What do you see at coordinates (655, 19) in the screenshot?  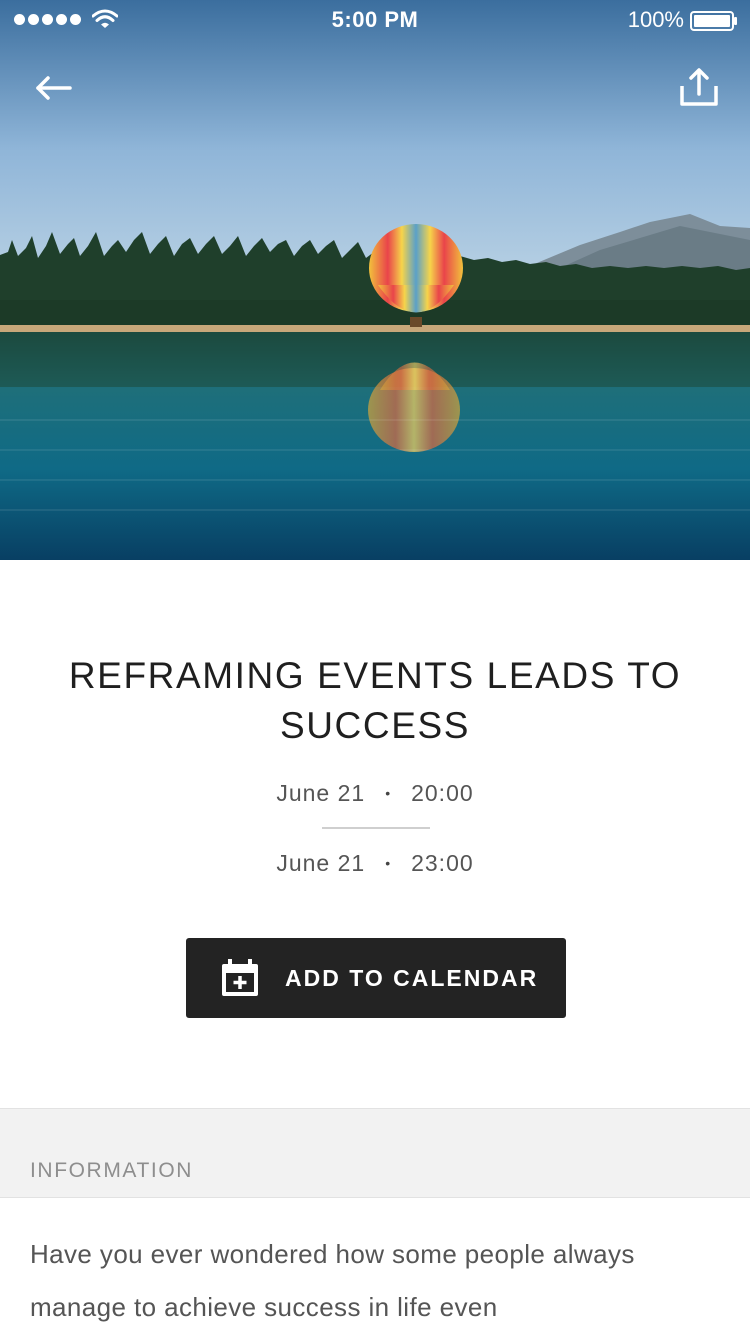 I see `battery-percent: 100%` at bounding box center [655, 19].